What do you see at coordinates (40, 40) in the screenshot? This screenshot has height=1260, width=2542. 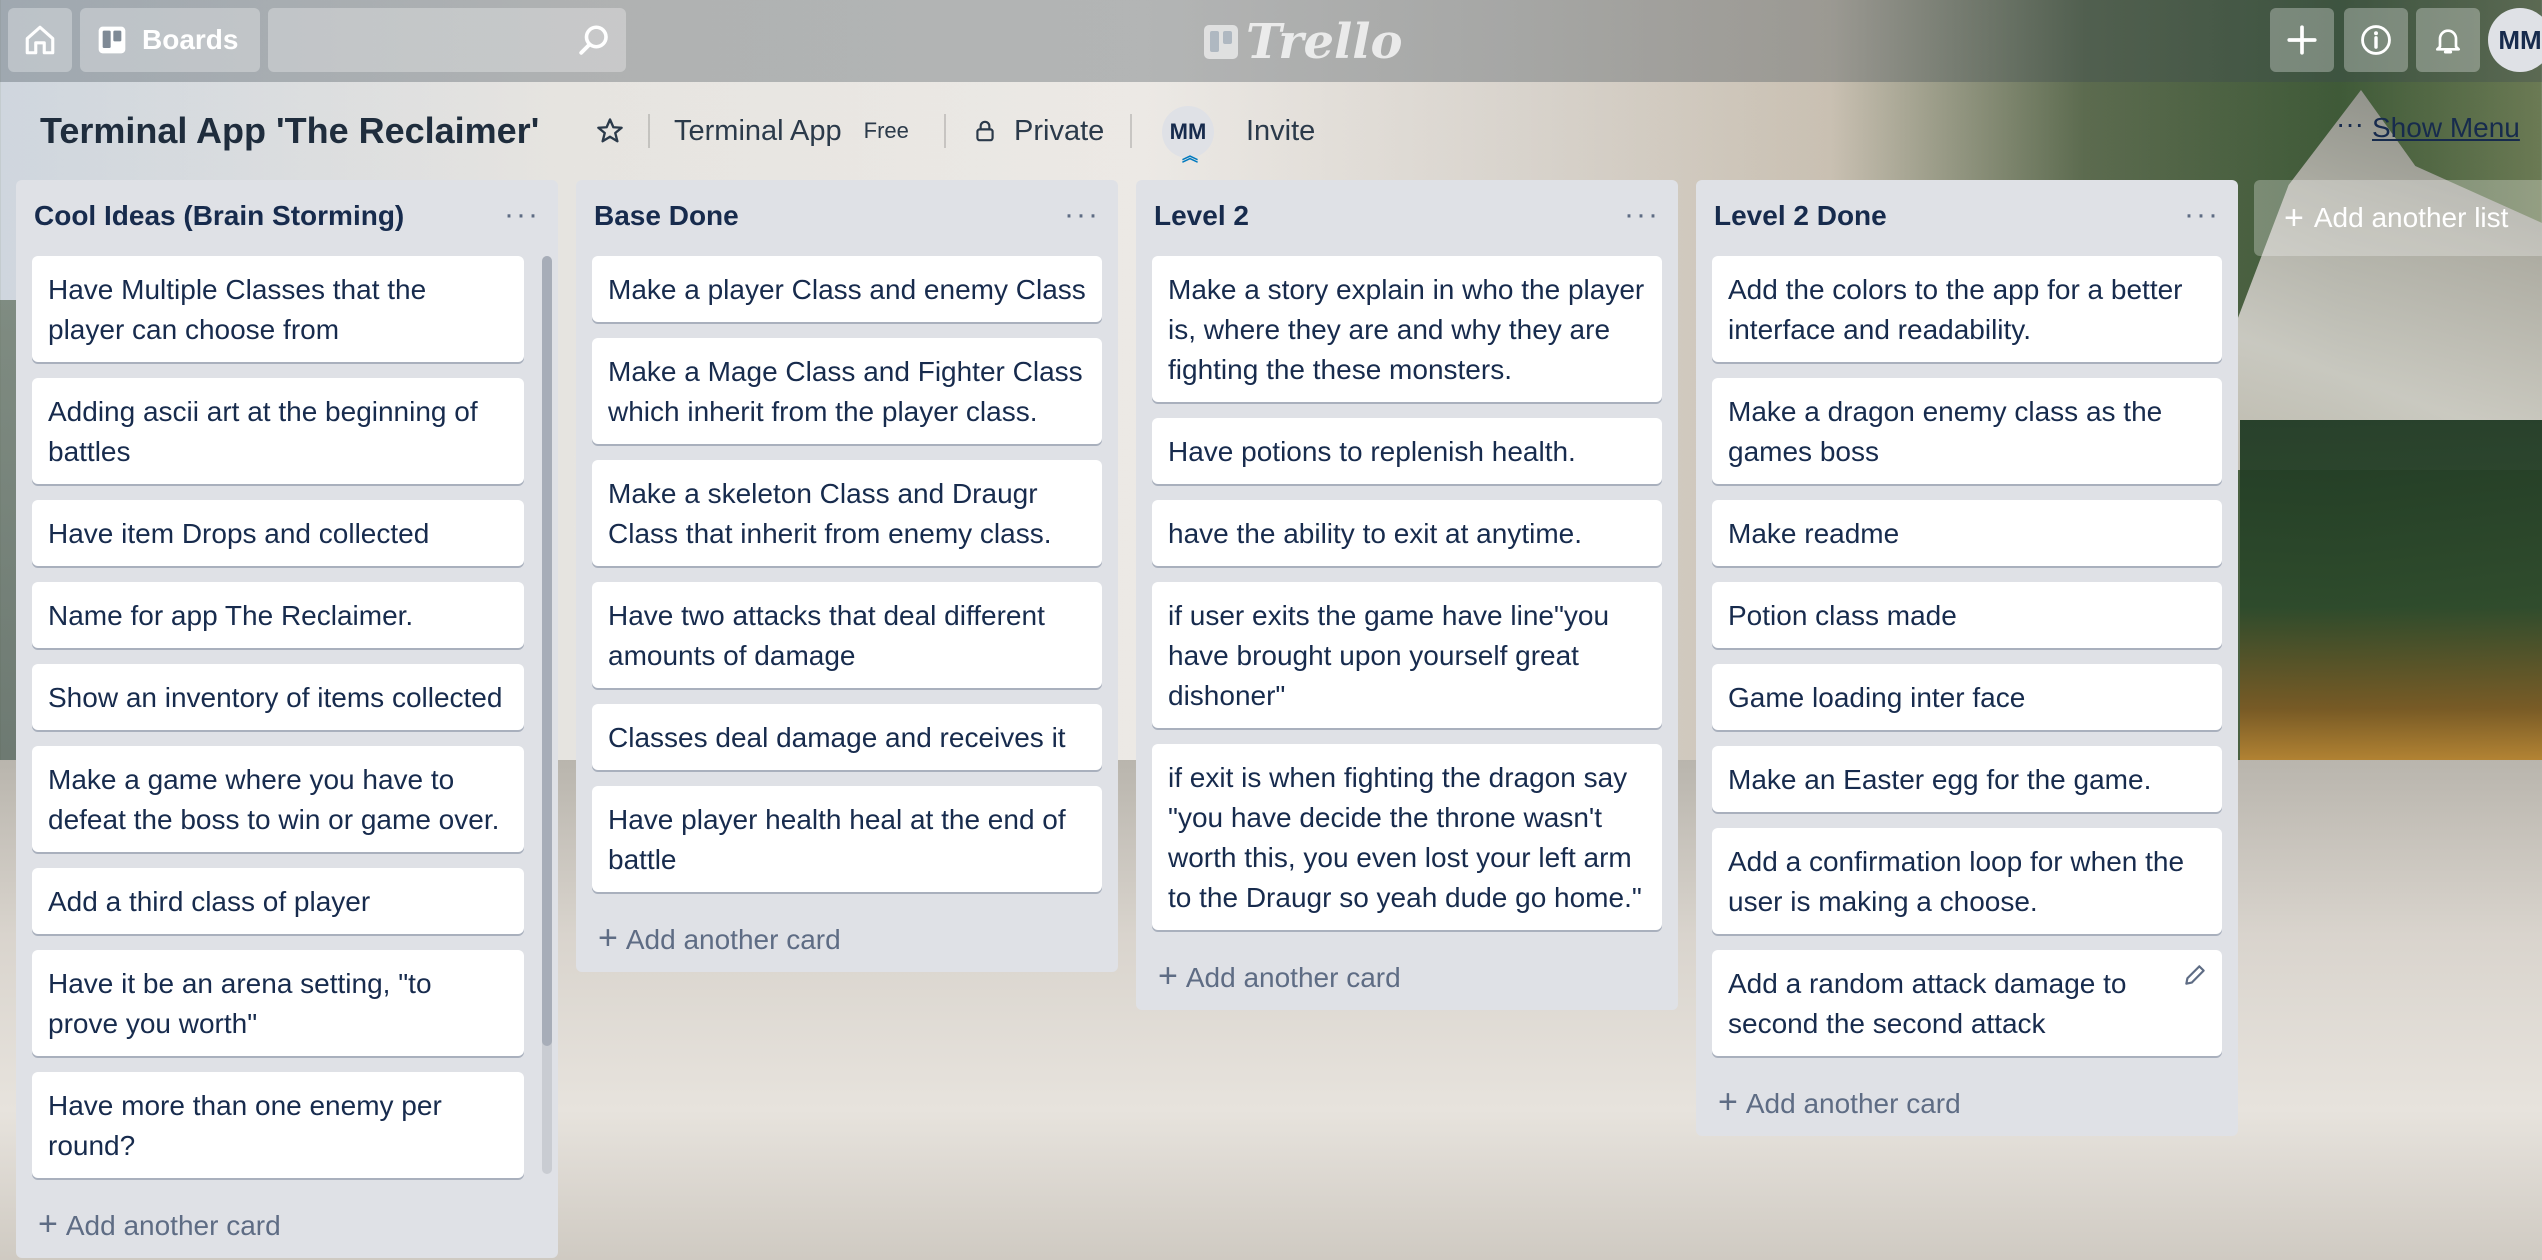 I see `home-button` at bounding box center [40, 40].